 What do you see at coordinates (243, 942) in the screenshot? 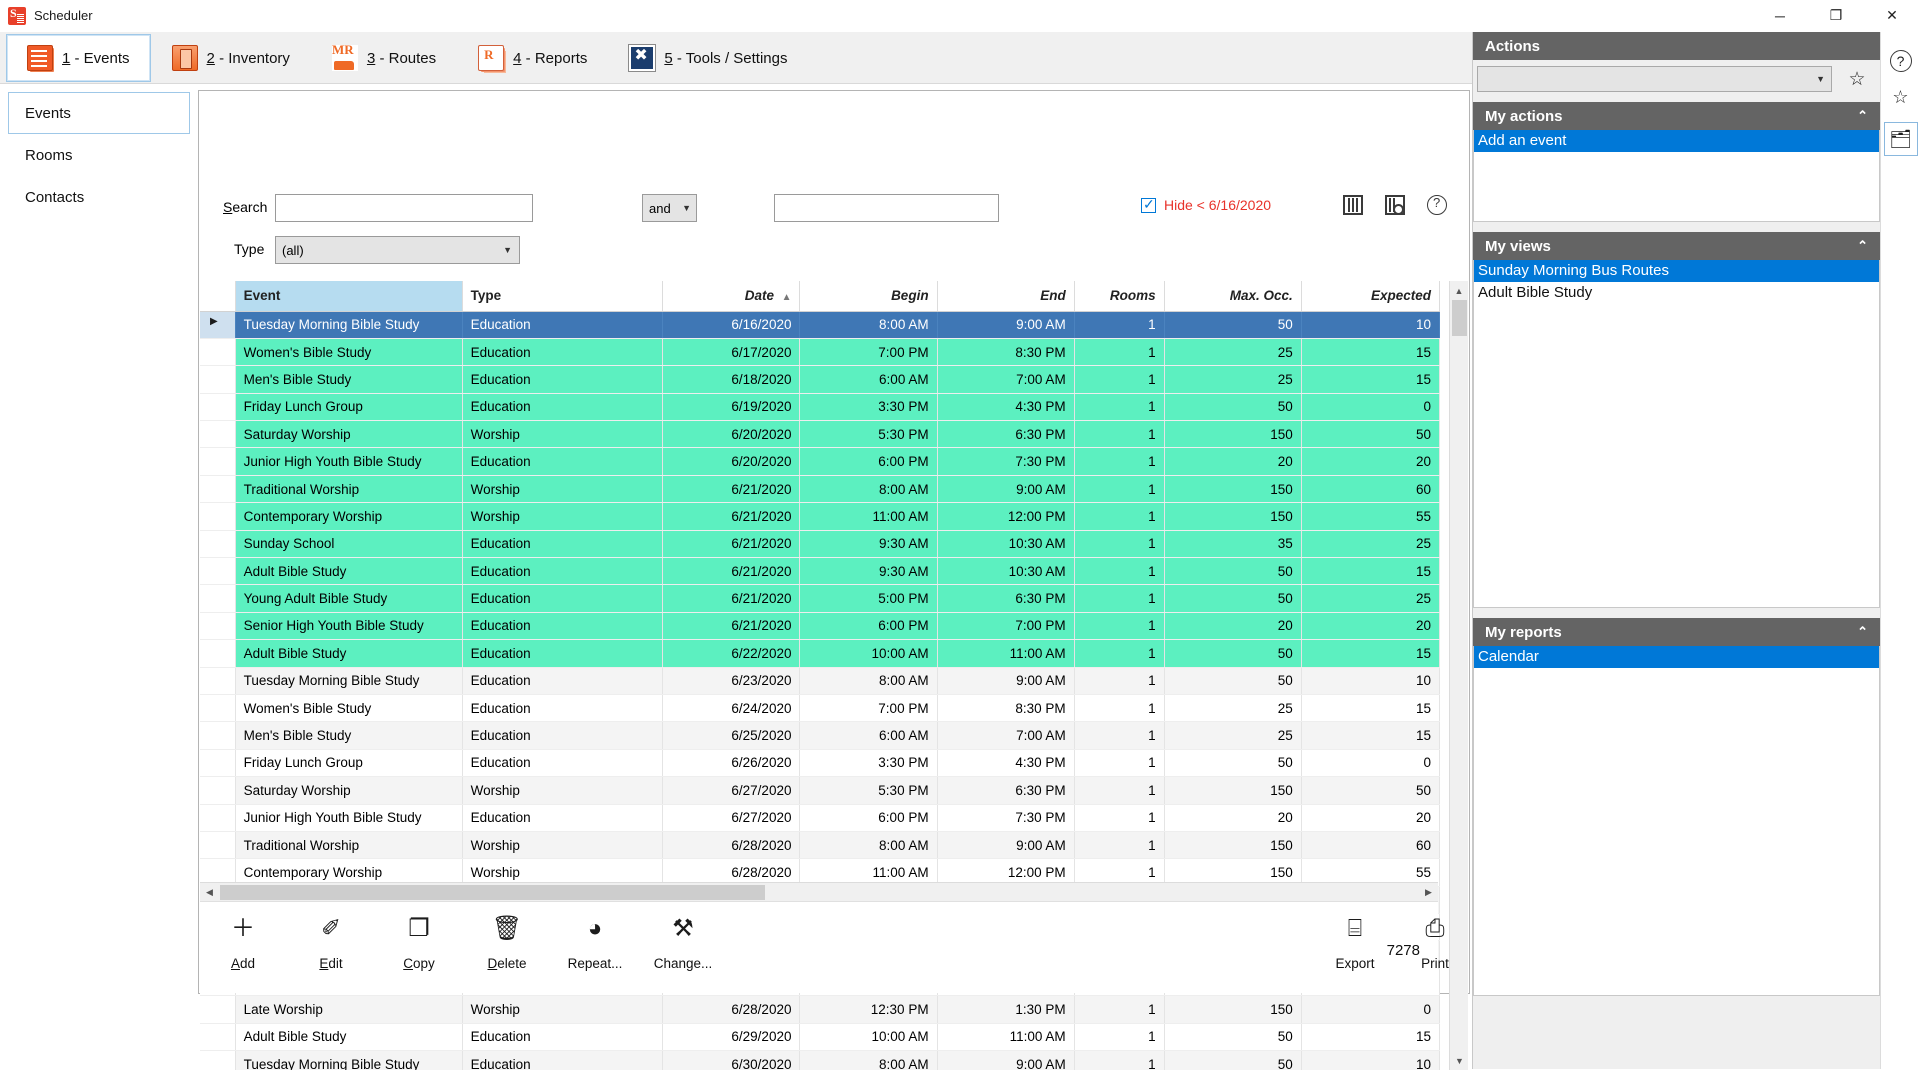
I see `add-button: ＋ Add` at bounding box center [243, 942].